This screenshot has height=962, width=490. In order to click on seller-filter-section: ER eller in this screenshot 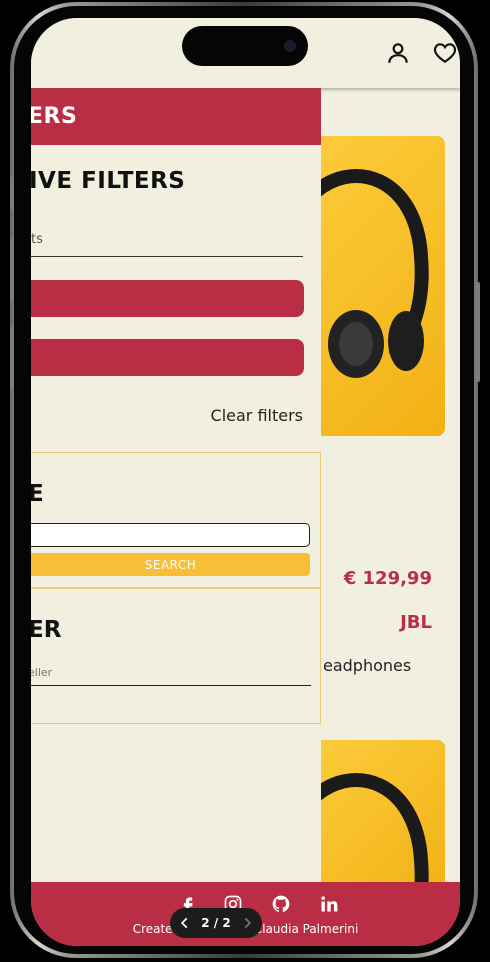, I will do `click(176, 656)`.